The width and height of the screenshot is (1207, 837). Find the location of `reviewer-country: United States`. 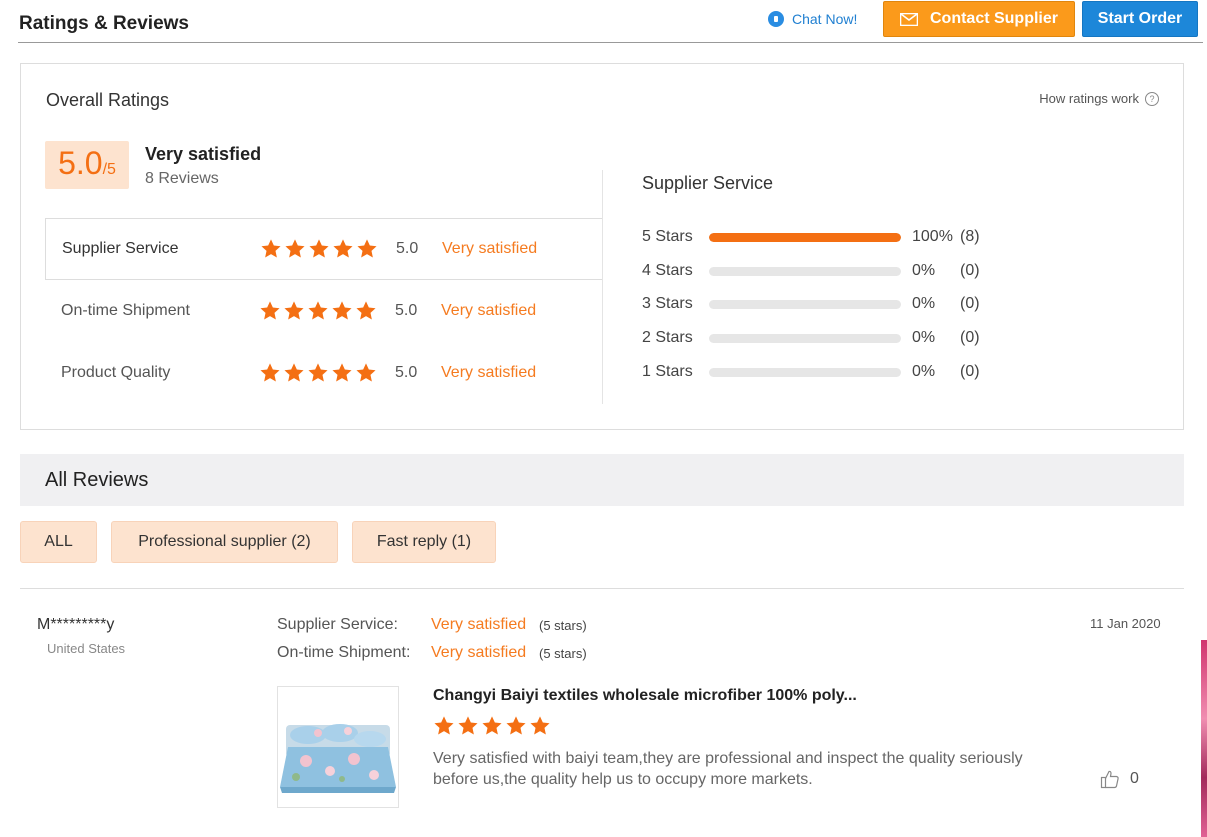

reviewer-country: United States is located at coordinates (86, 648).